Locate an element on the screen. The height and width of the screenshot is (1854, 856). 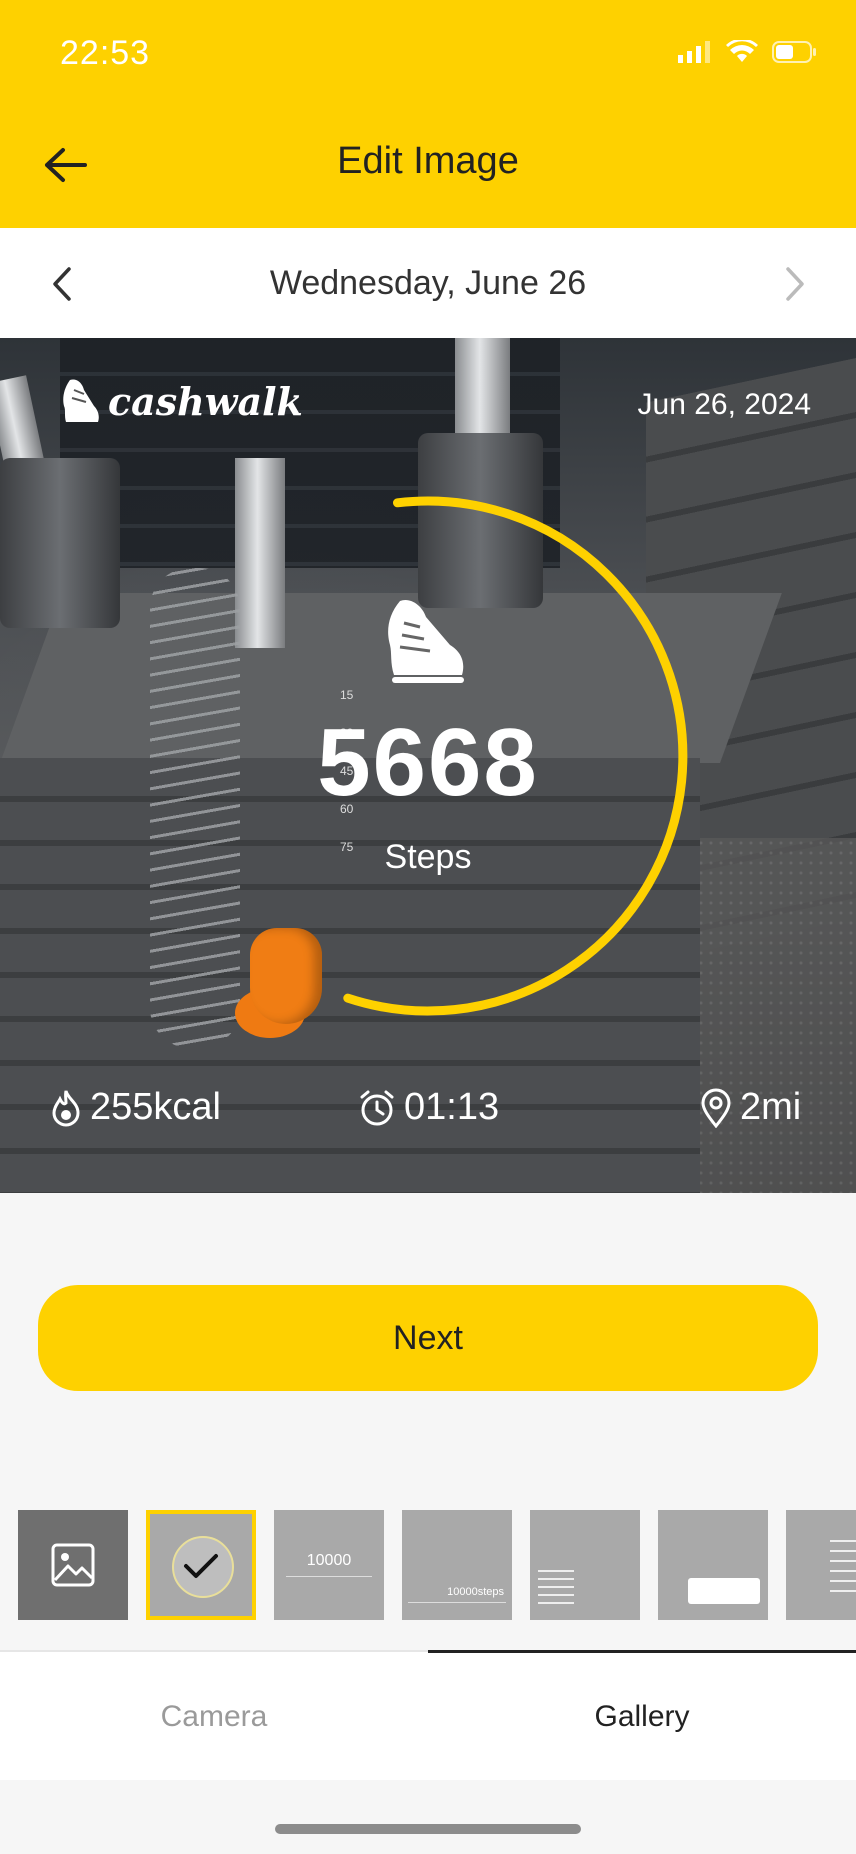
template-thumbnail: 10000 is located at coordinates (329, 1565).